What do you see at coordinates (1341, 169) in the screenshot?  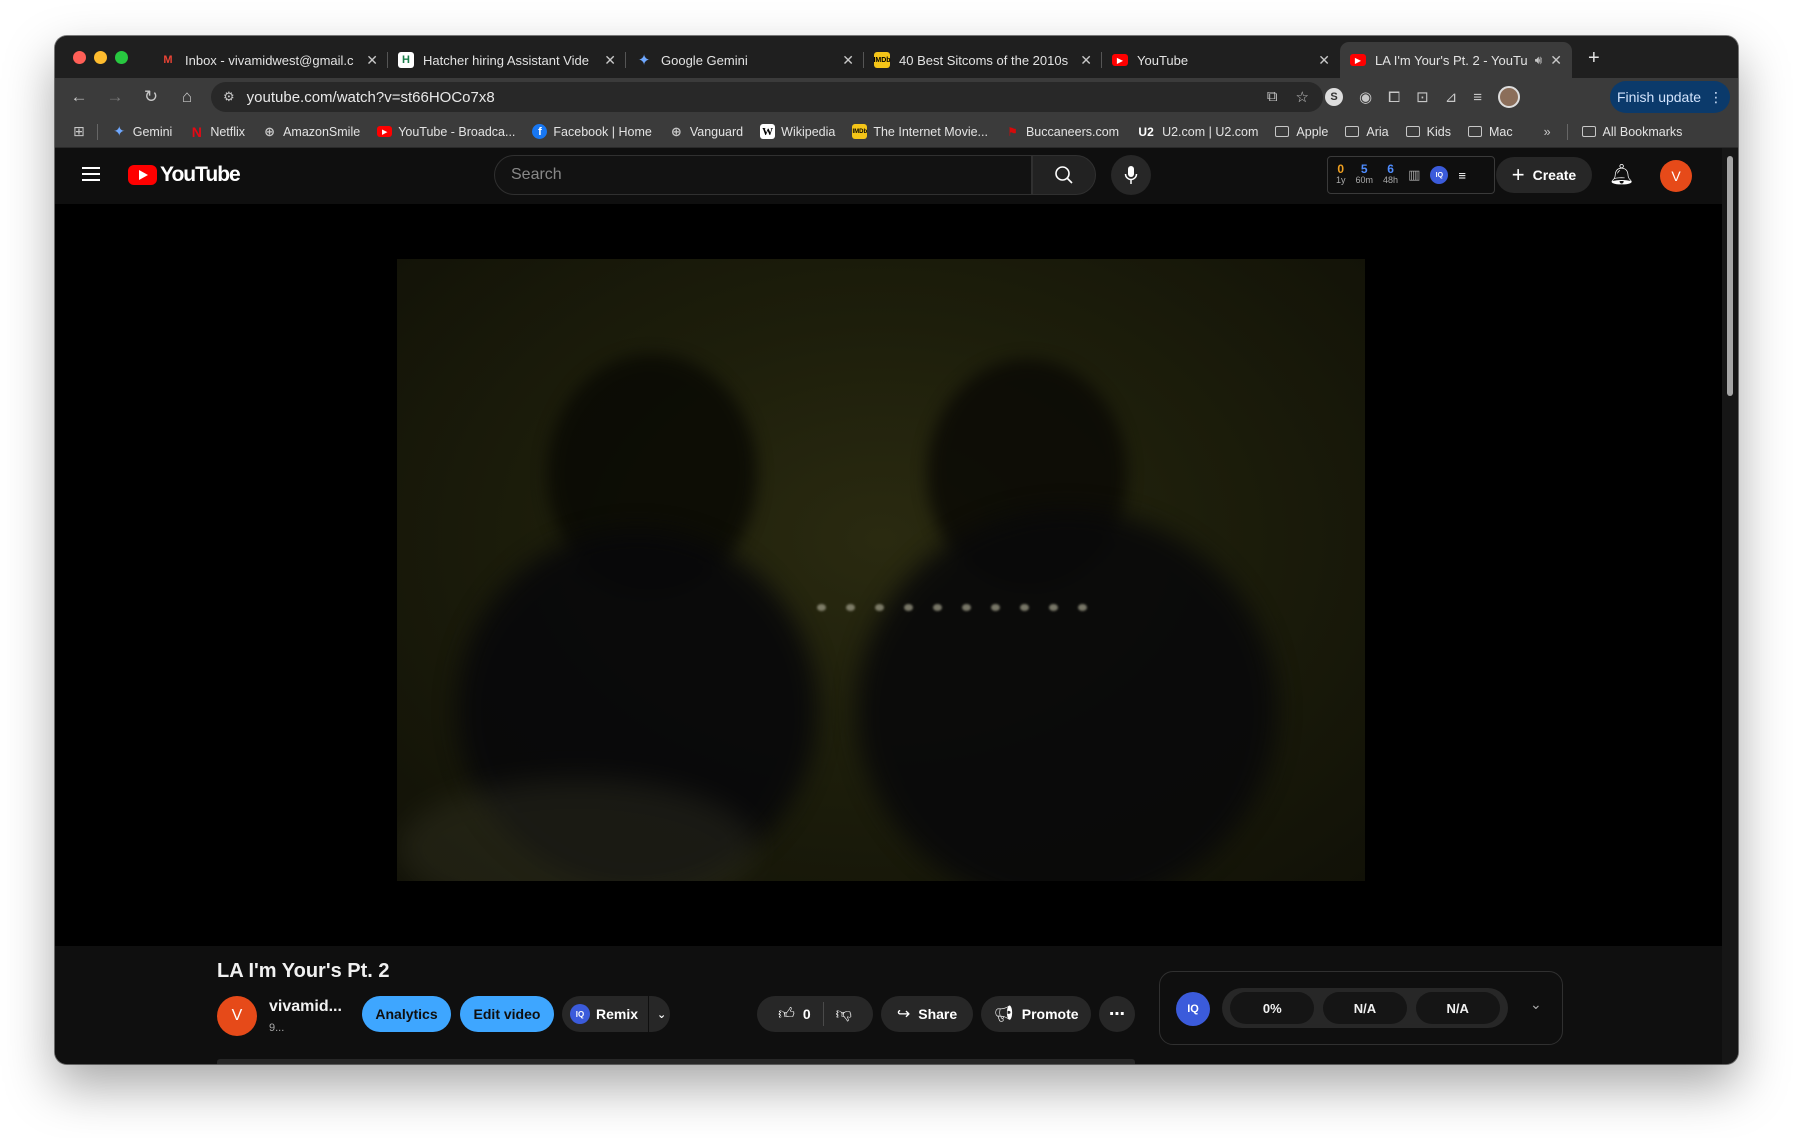 I see `stat-value: 0` at bounding box center [1341, 169].